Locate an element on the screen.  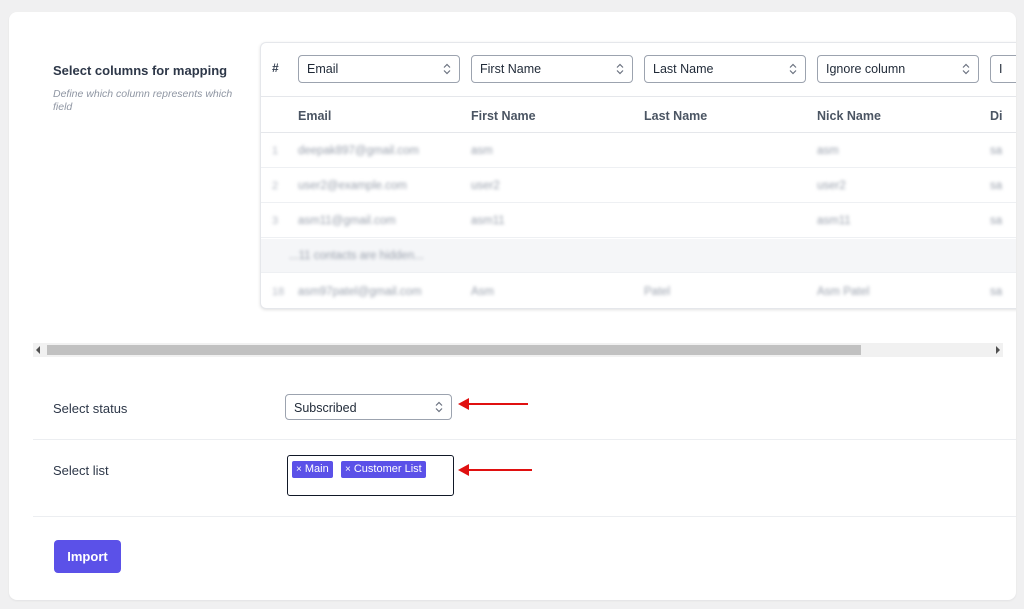
column-select-ignore: Ignore column is located at coordinates (898, 69).